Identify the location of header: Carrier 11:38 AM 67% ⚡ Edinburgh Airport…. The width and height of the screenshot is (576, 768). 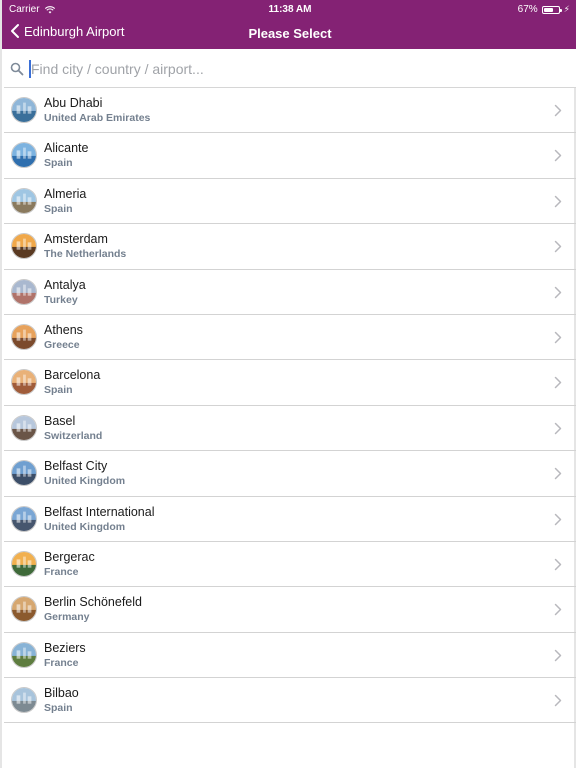
(289, 24).